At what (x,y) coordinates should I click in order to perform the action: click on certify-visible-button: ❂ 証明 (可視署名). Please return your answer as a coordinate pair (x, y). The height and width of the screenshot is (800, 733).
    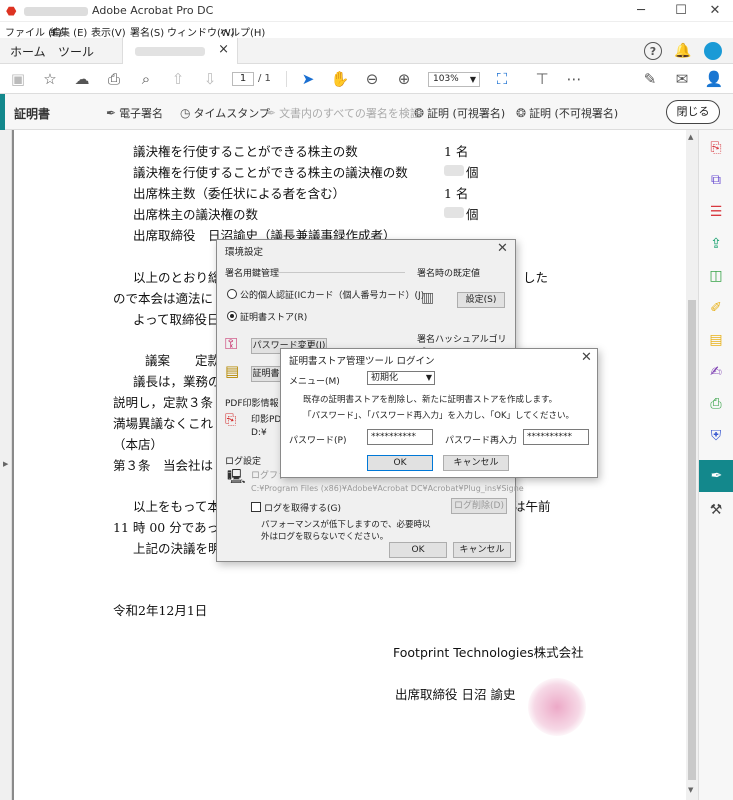
    Looking at the image, I should click on (459, 113).